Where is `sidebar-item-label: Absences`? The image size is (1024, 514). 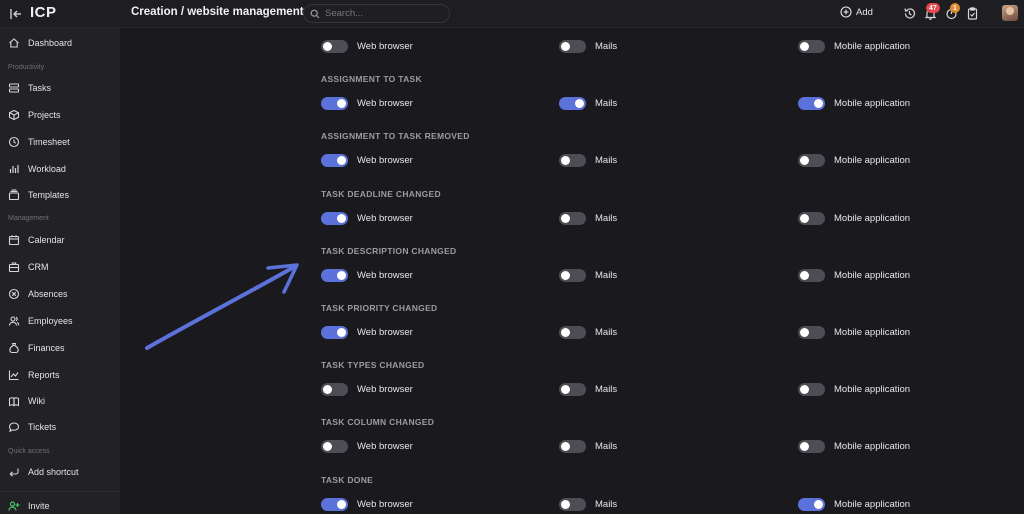
sidebar-item-label: Absences is located at coordinates (48, 294).